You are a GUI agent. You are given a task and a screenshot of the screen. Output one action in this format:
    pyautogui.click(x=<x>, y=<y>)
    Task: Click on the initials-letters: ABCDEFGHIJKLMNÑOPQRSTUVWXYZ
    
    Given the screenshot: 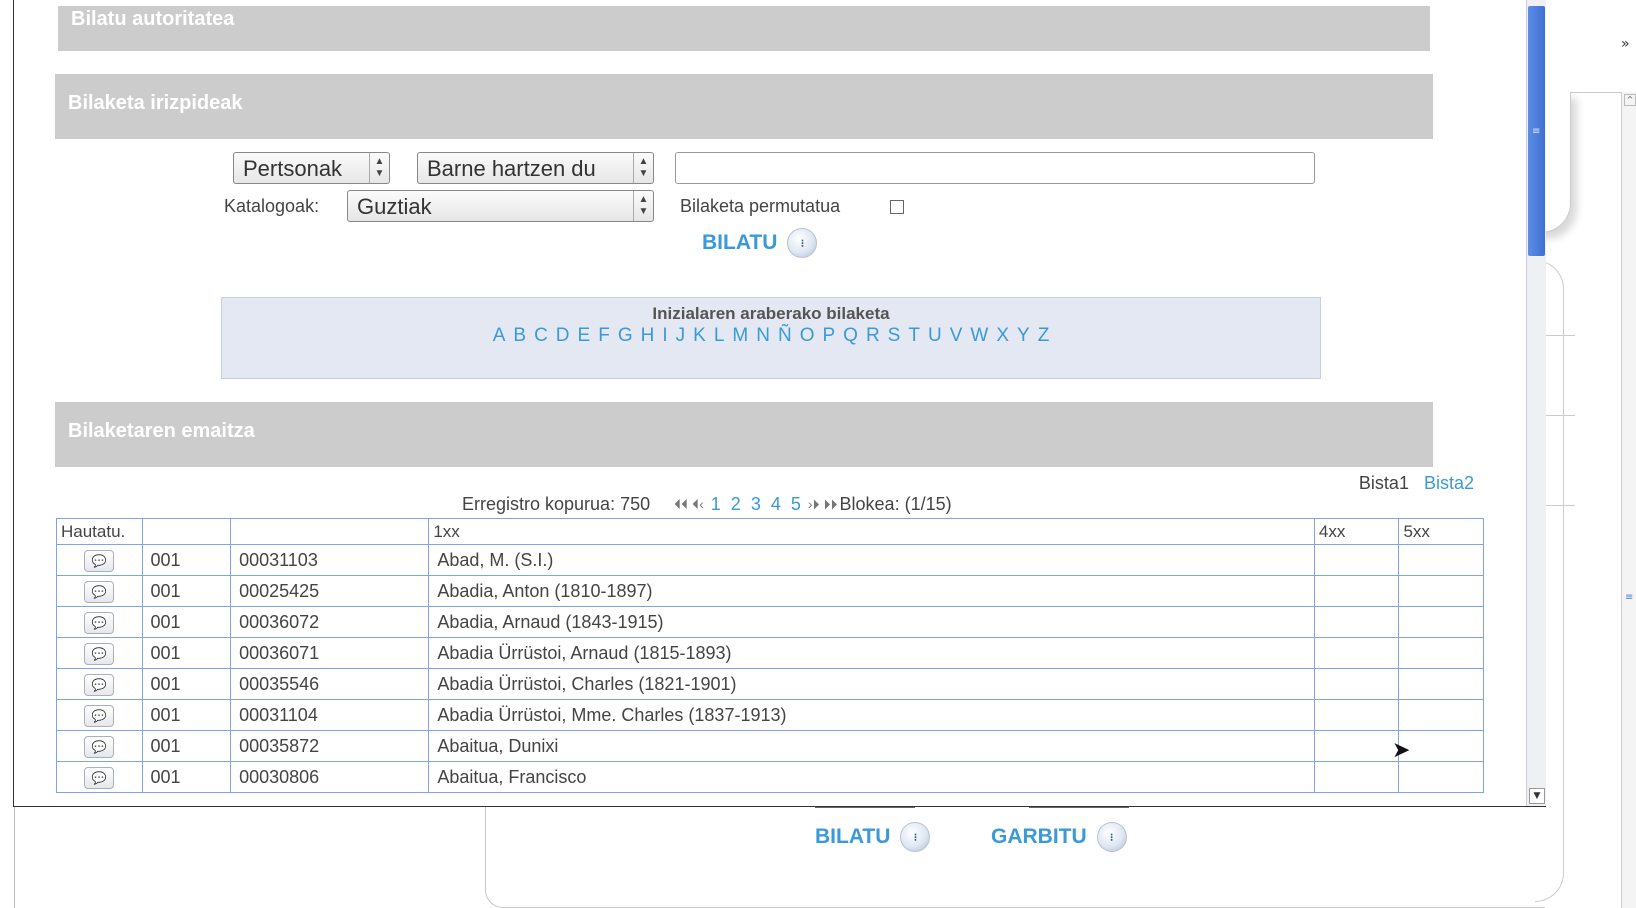 What is the action you would take?
    pyautogui.click(x=771, y=336)
    